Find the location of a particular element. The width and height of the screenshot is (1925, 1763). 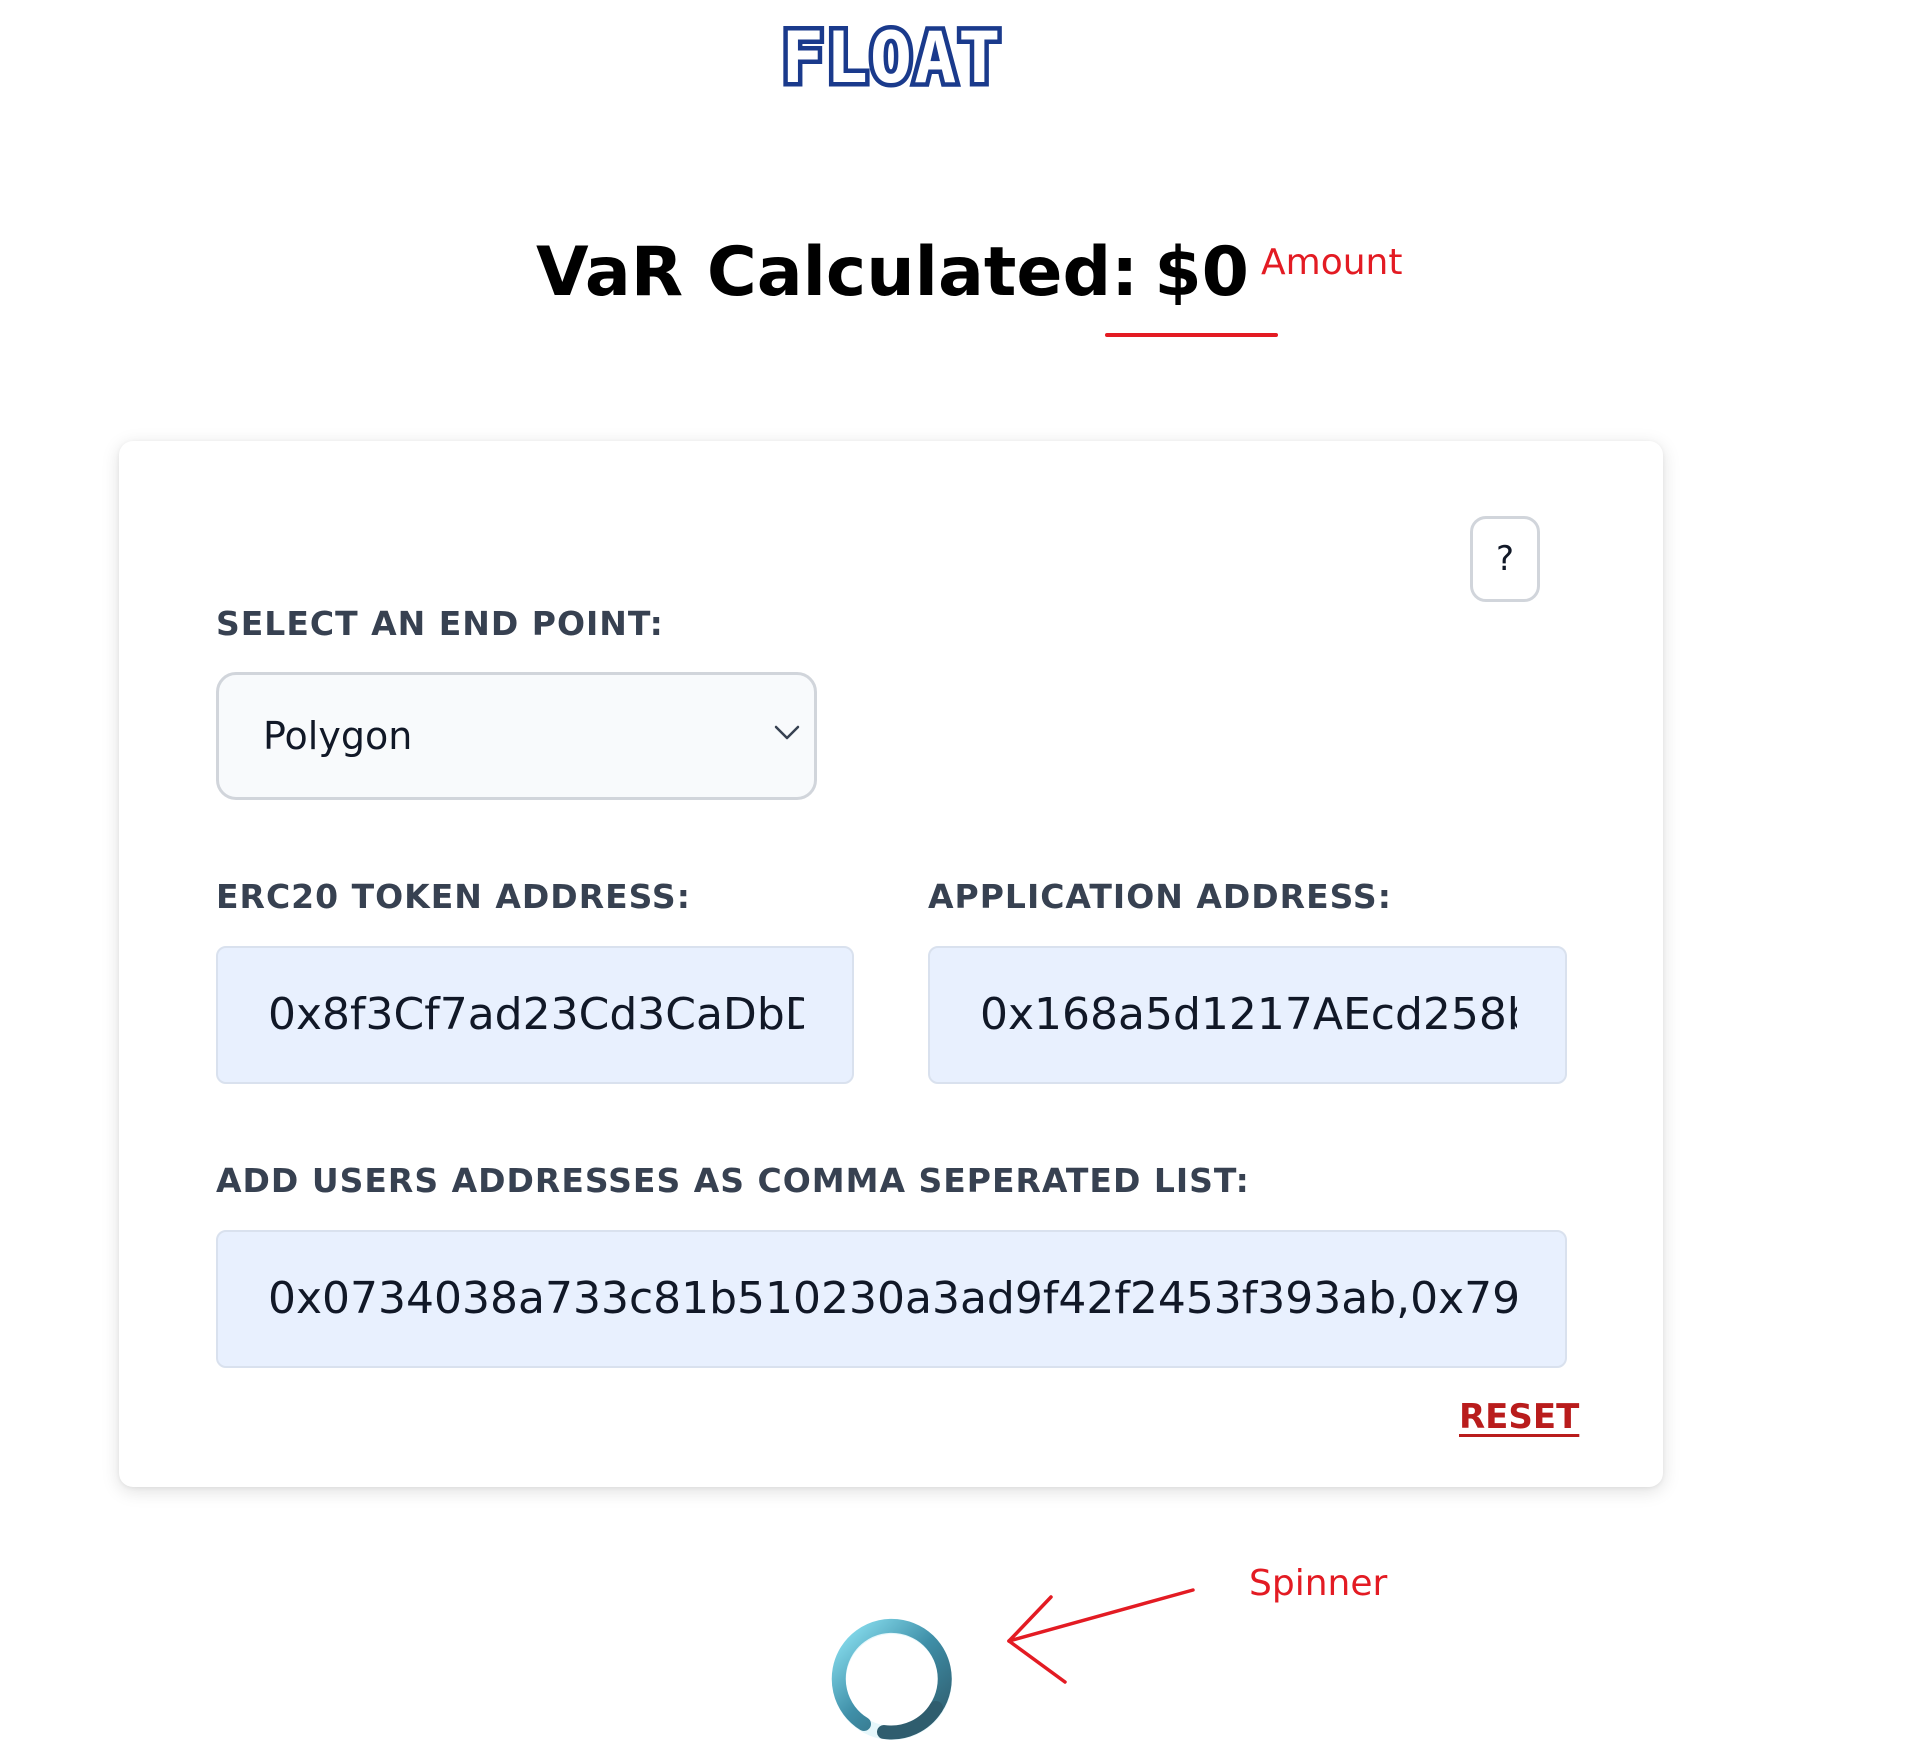

application-label: APPLICATION ADDRESS: is located at coordinates (1160, 896).